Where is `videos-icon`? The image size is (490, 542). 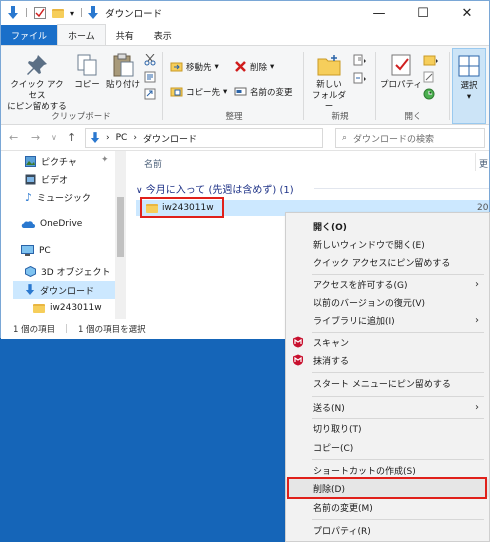 videos-icon is located at coordinates (30, 179).